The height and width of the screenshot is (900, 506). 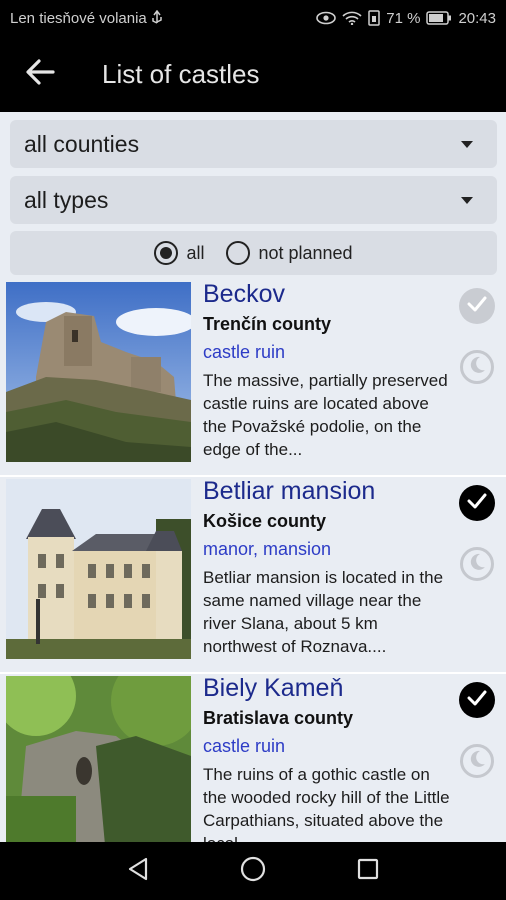 I want to click on castle-name: Biely Kameň, so click(x=273, y=688).